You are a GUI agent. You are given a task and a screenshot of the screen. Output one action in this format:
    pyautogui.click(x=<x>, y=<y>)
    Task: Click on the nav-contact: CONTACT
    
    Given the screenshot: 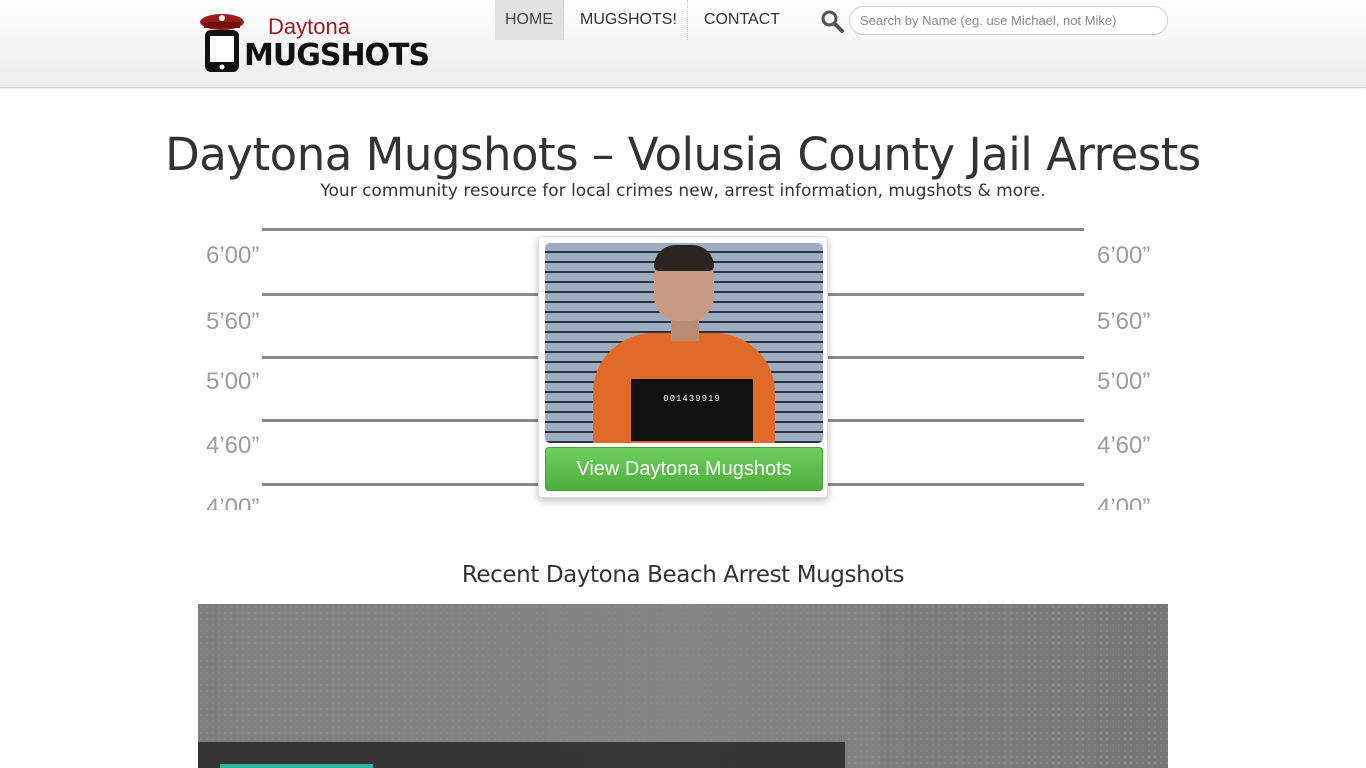 What is the action you would take?
    pyautogui.click(x=742, y=20)
    